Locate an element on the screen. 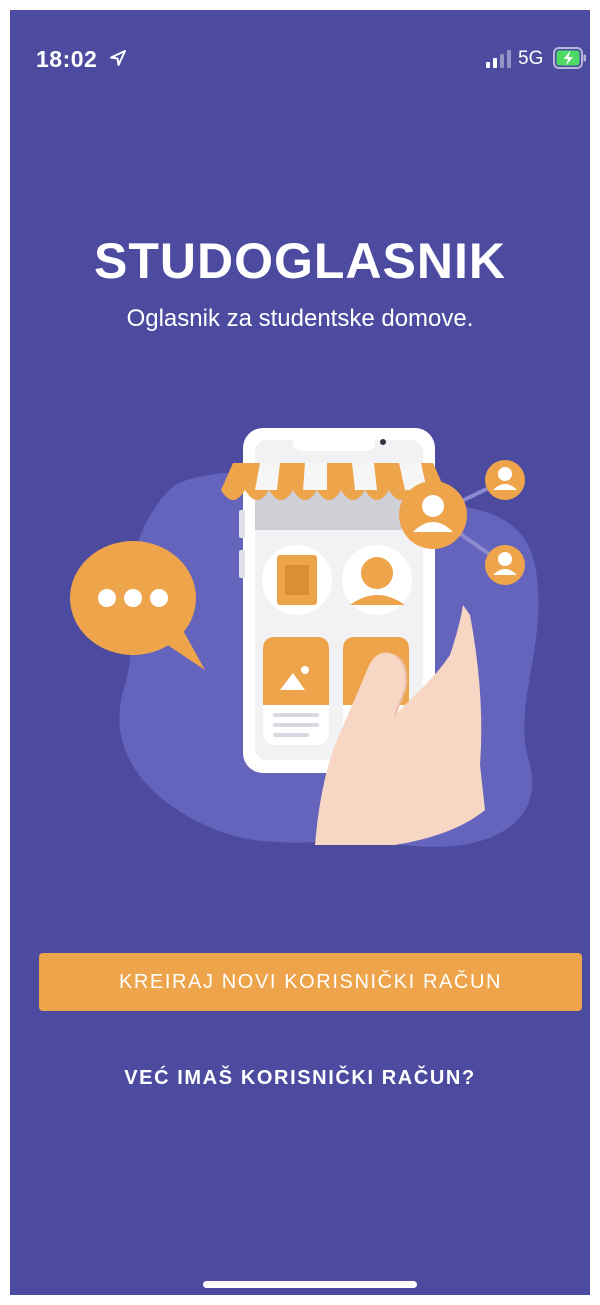 This screenshot has width=600, height=1305. app-subtitle: Oglasnik za studentske domove. is located at coordinates (300, 318).